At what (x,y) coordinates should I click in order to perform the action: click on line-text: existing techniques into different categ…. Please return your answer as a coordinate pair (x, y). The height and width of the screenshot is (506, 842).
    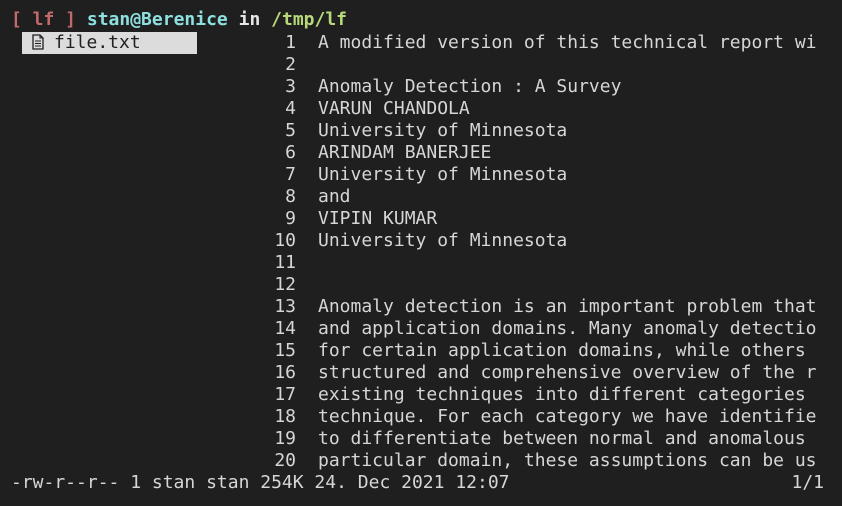
    Looking at the image, I should click on (562, 394).